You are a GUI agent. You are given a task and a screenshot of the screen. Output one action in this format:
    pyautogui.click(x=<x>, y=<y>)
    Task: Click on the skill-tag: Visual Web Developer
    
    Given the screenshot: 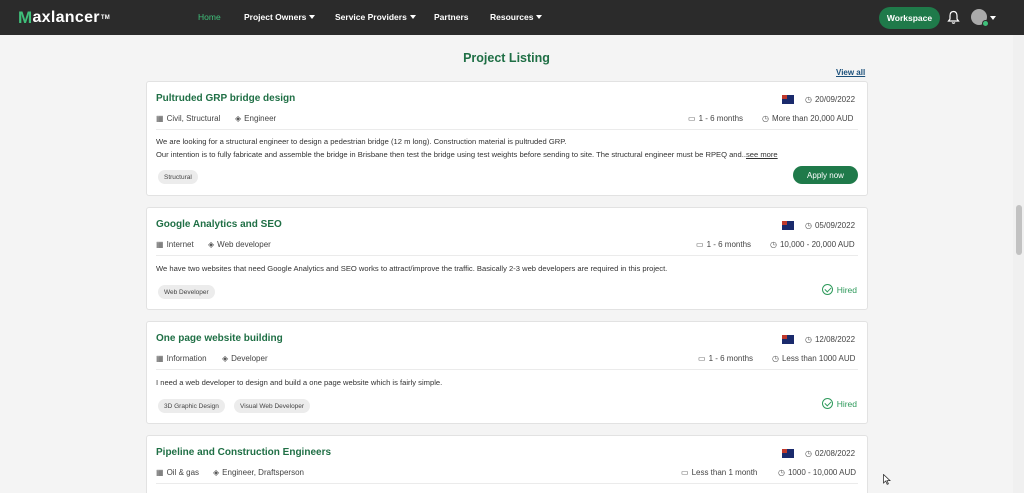 What is the action you would take?
    pyautogui.click(x=272, y=406)
    